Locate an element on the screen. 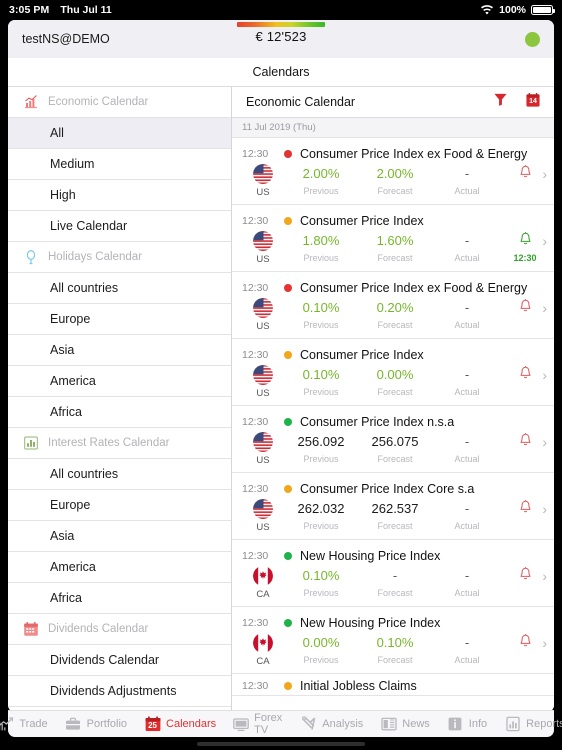 The width and height of the screenshot is (562, 750). sidebar-item-live-calendar: Live Calendar is located at coordinates (119, 226).